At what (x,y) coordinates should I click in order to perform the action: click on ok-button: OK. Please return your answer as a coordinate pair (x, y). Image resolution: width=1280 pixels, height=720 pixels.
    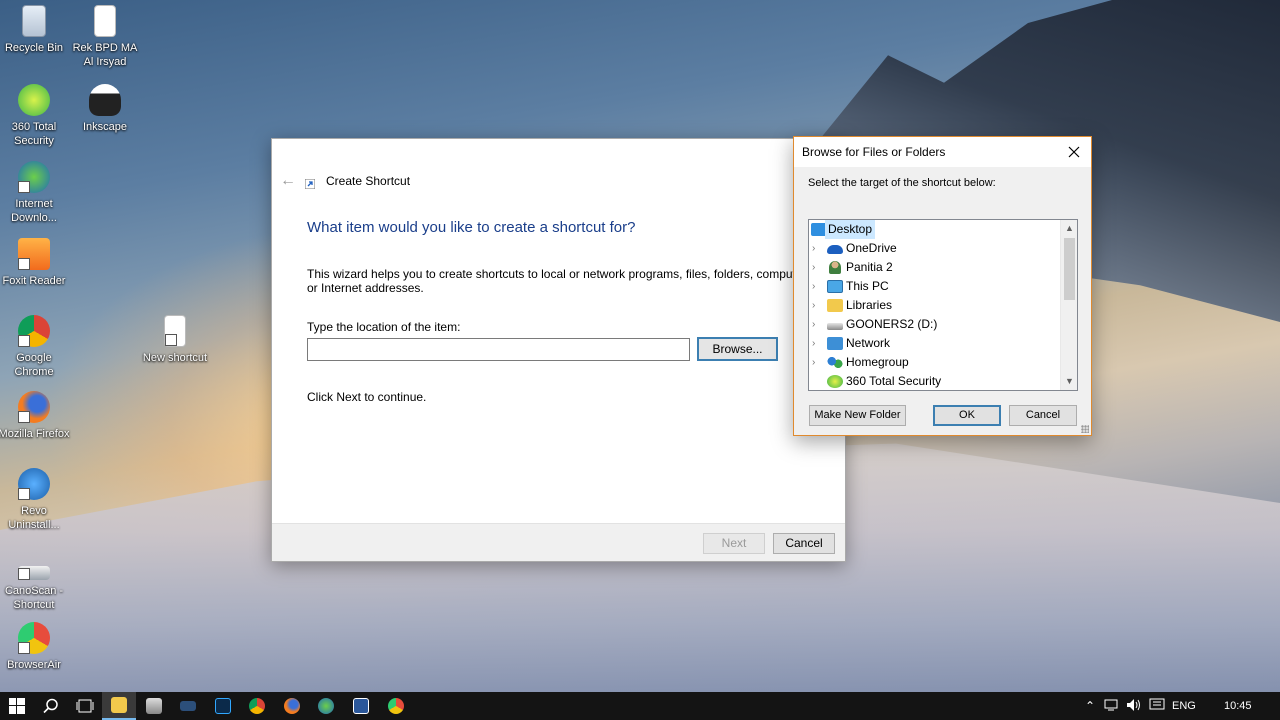
    Looking at the image, I should click on (967, 415).